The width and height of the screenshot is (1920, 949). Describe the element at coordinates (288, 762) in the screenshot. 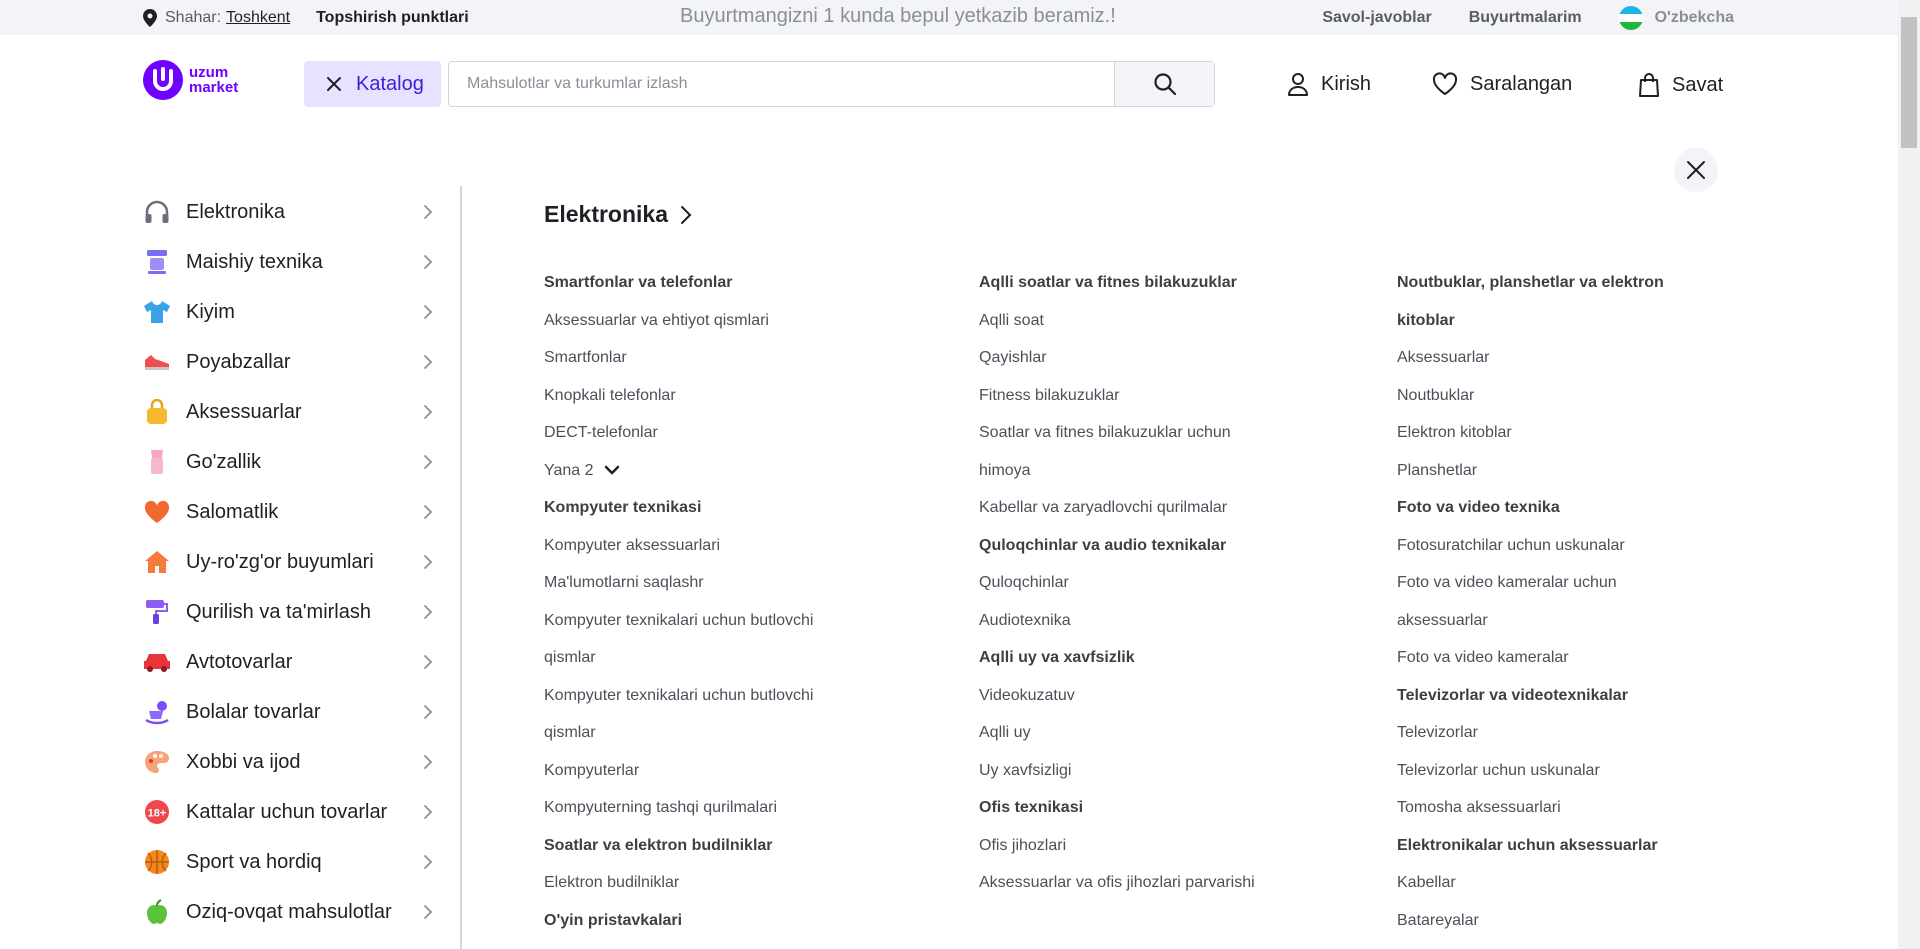

I see `sidebar-item-xobbi: Xobbi va ijod` at that location.